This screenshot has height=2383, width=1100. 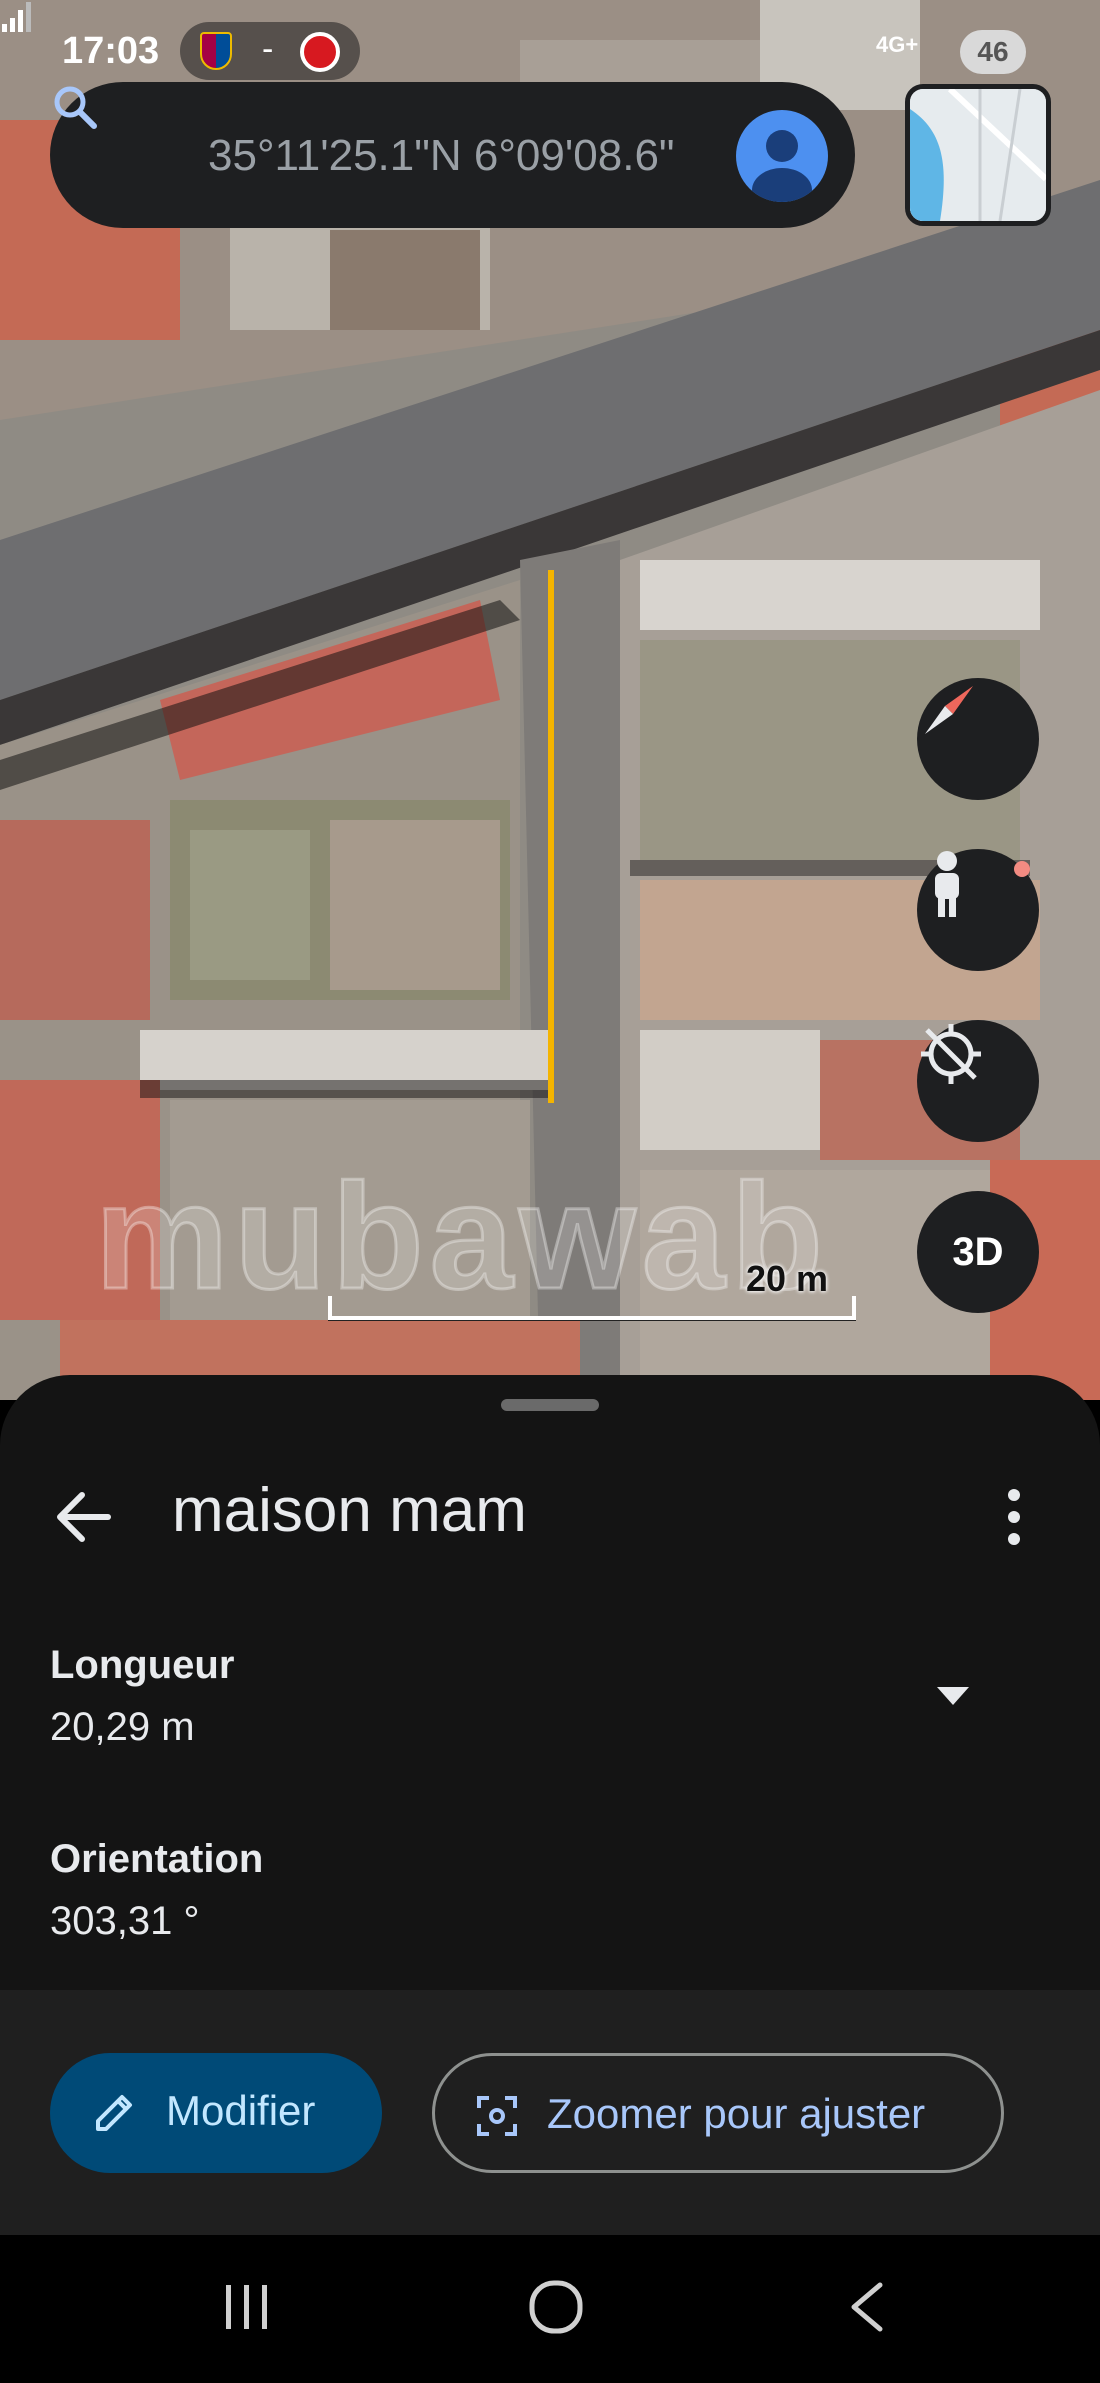 I want to click on search-input: 35°11'25.1"N 6°09'08.6", so click(x=478, y=156).